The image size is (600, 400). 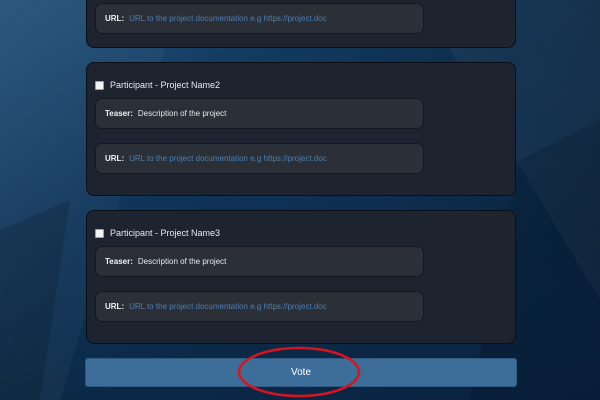 I want to click on vote-button-label: Vote, so click(x=301, y=372).